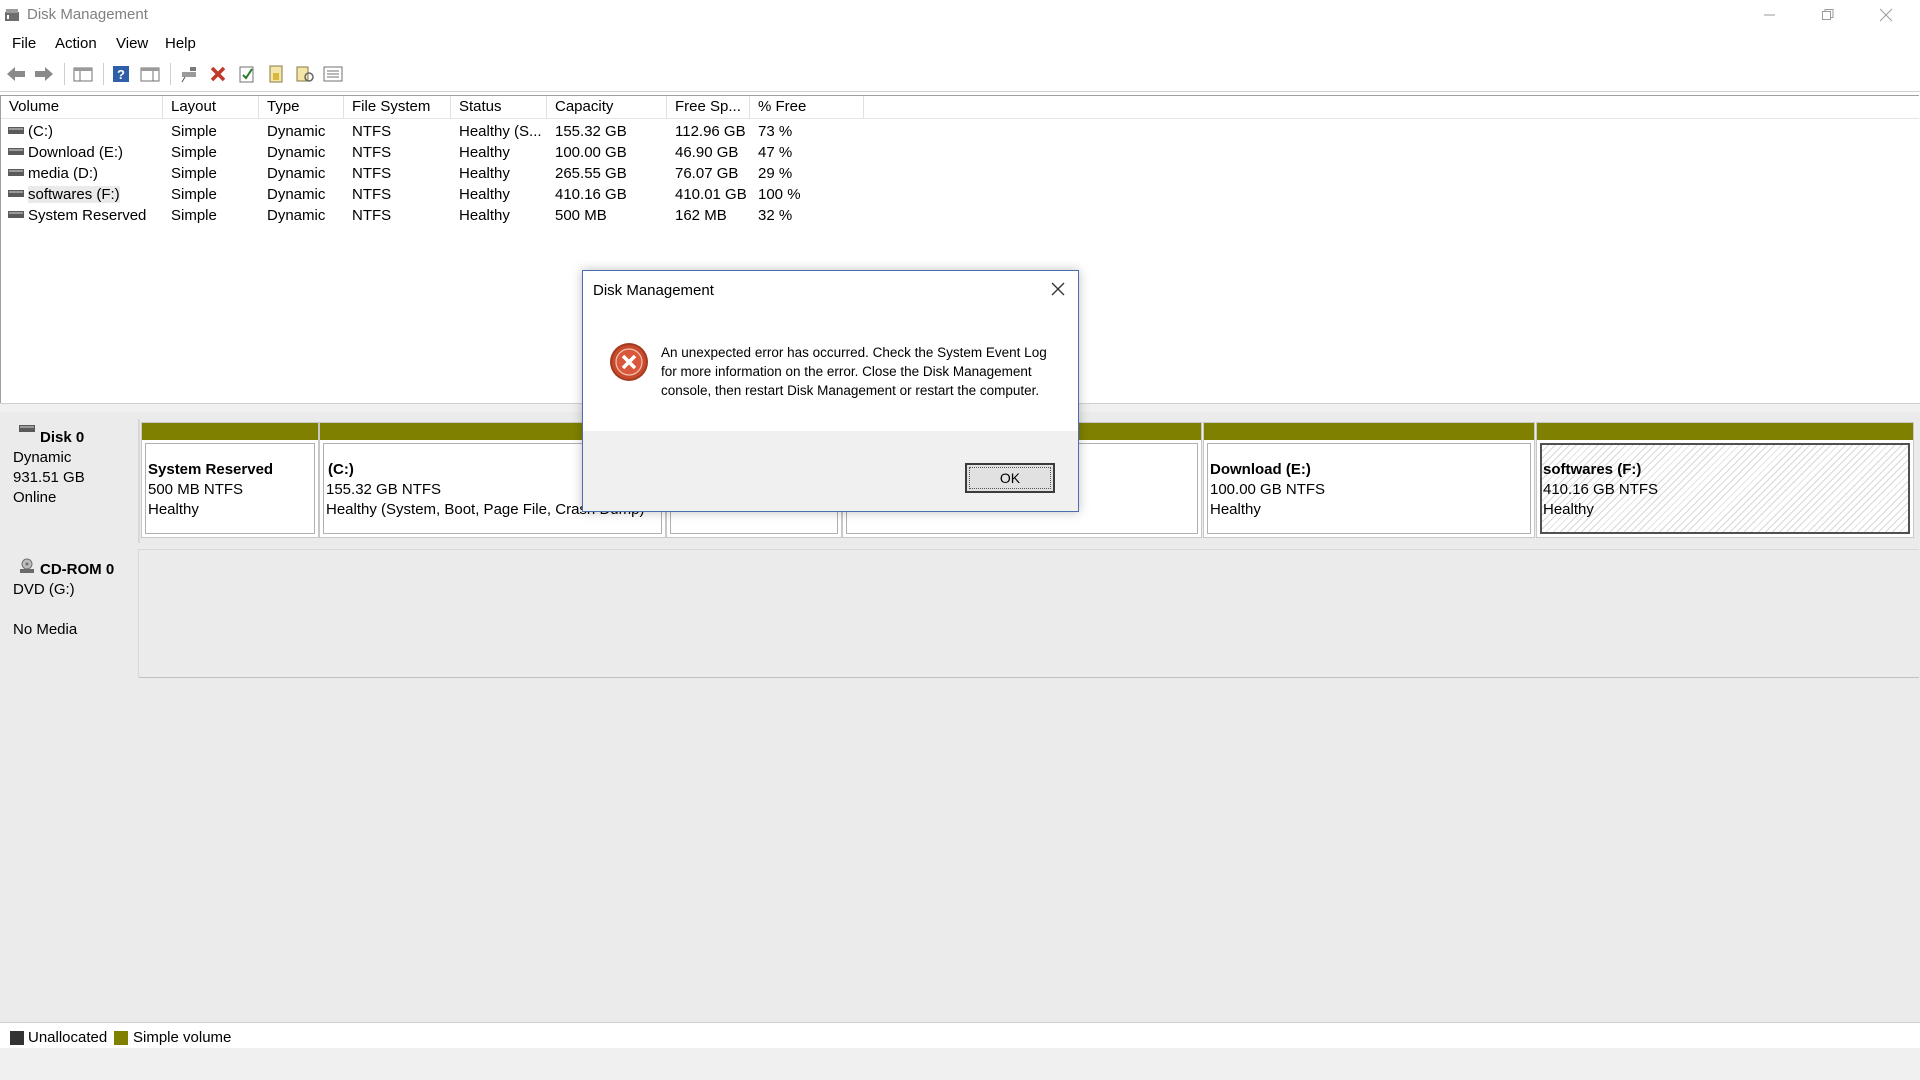 Image resolution: width=1920 pixels, height=1080 pixels. I want to click on cell-volume: System Reserved, so click(87, 215).